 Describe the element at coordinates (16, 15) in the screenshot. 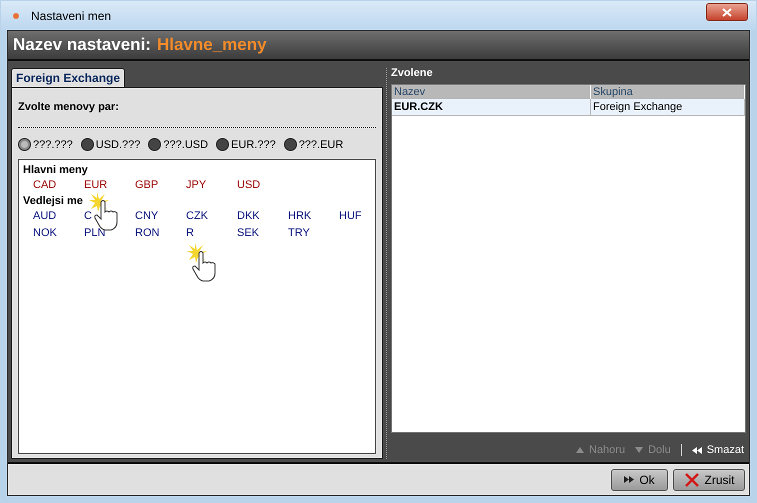

I see `app-icon` at that location.